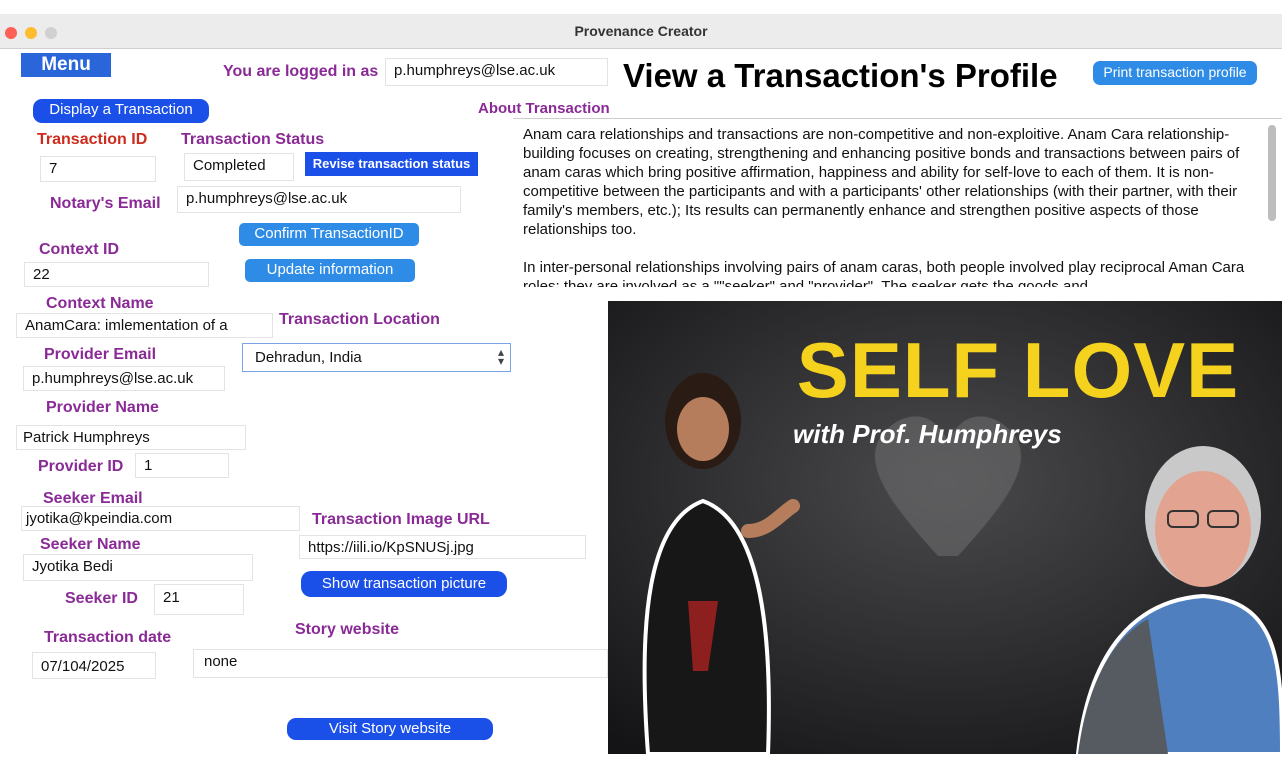 This screenshot has width=1282, height=767. What do you see at coordinates (90, 544) in the screenshot?
I see `seeker-name-label: Seeker Name` at bounding box center [90, 544].